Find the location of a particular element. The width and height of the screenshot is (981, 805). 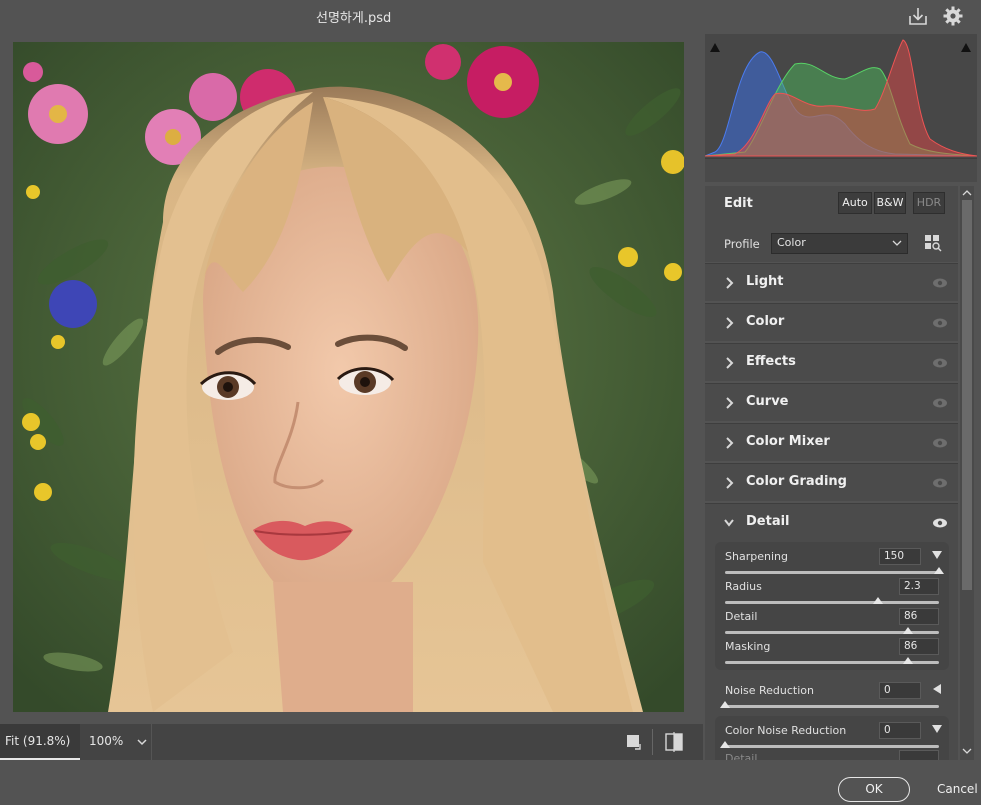

section-color-grading: Color Grading is located at coordinates (831, 482).